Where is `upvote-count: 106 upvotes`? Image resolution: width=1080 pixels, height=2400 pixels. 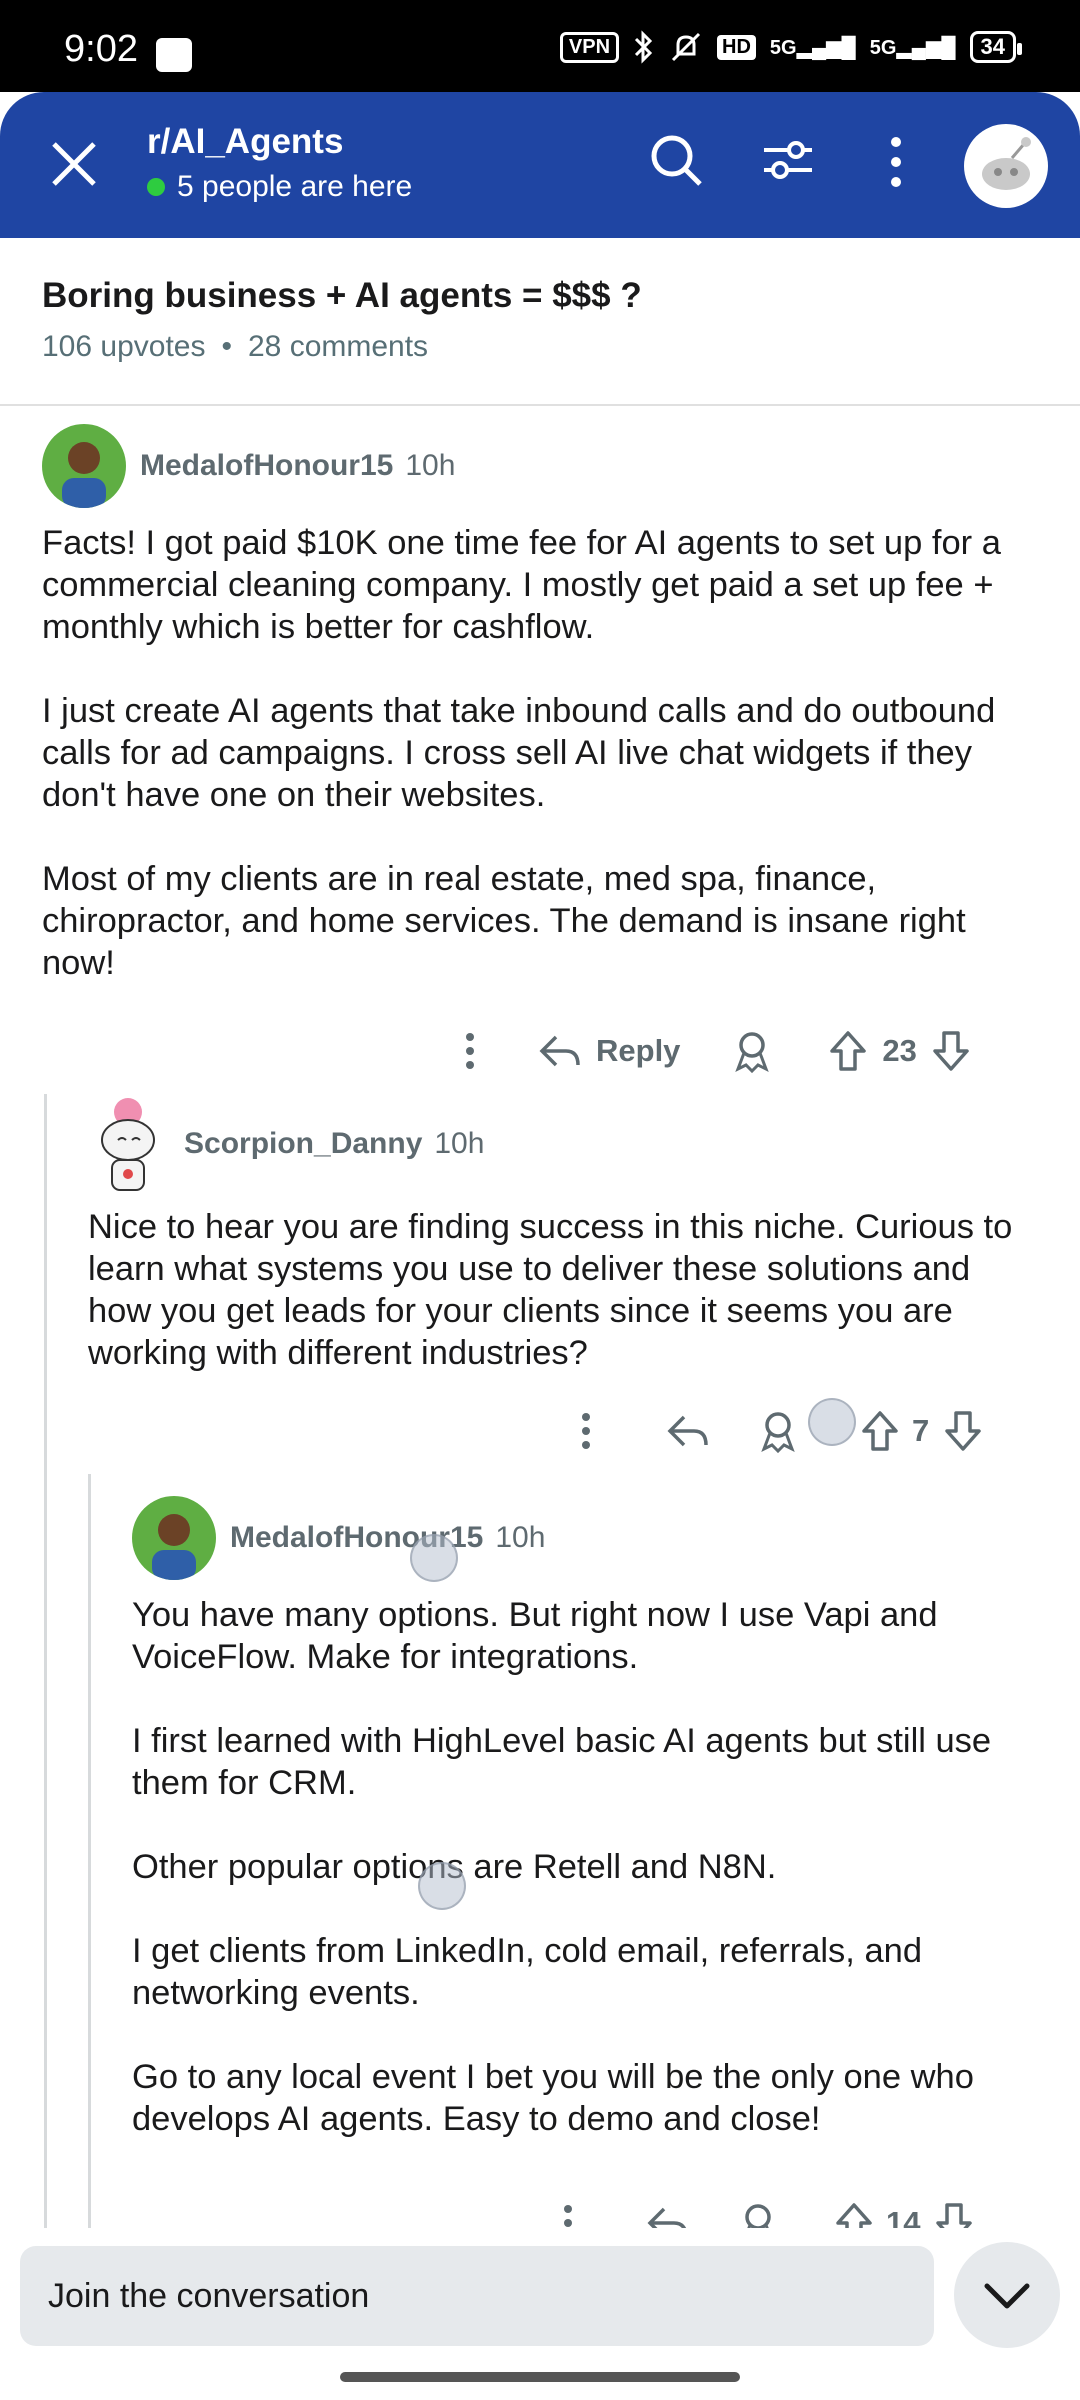
upvote-count: 106 upvotes is located at coordinates (124, 346).